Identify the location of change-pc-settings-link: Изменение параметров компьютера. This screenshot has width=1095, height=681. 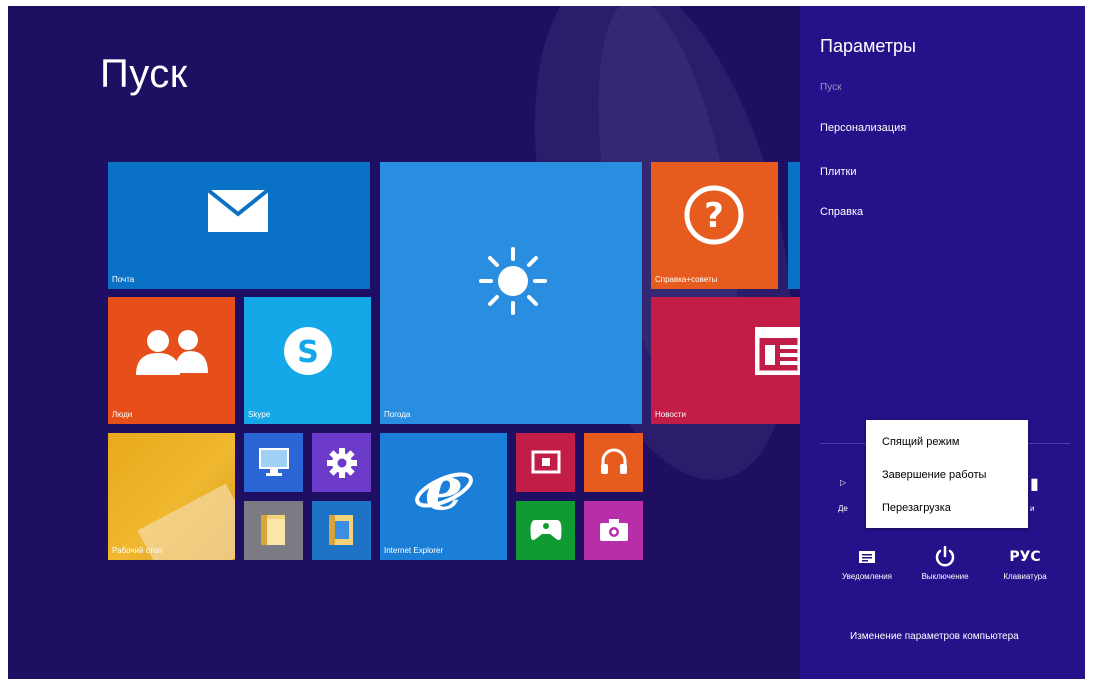
(934, 636).